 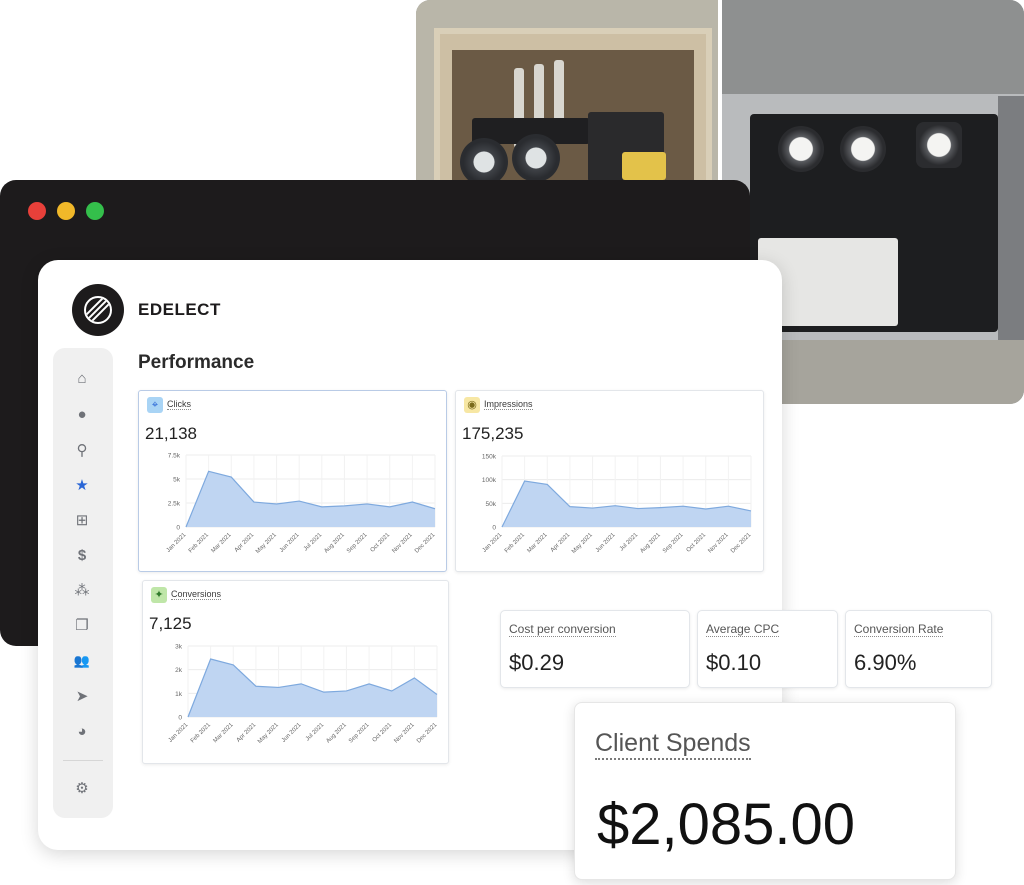 What do you see at coordinates (743, 629) in the screenshot?
I see `average-cpc-label: Average CPC` at bounding box center [743, 629].